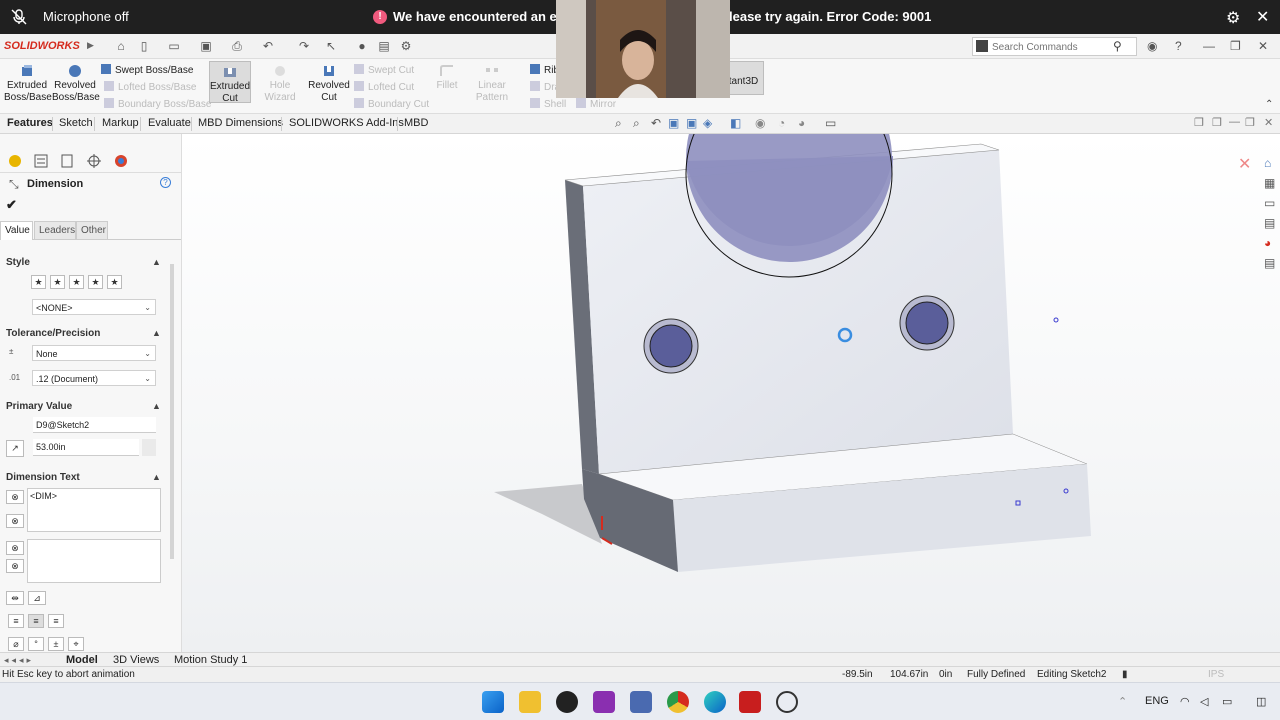 The width and height of the screenshot is (1280, 720). Describe the element at coordinates (1269, 263) in the screenshot. I see `custom-properties-icon: ▤` at that location.